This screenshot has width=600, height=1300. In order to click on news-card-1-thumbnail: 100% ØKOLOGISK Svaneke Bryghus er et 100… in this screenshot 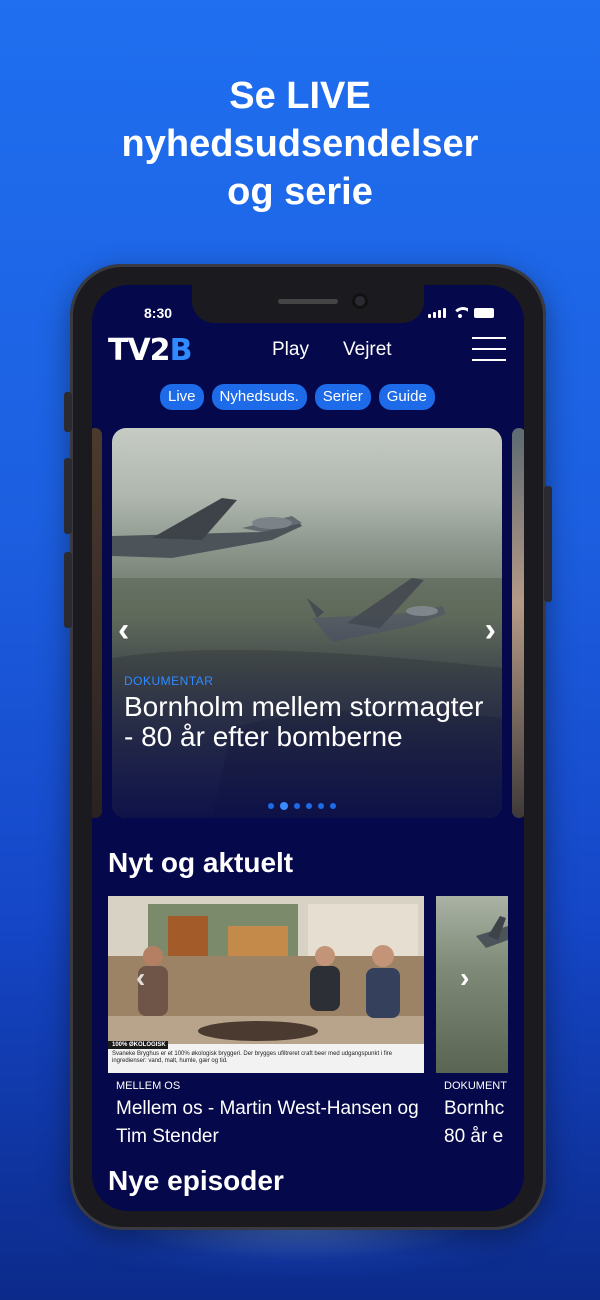, I will do `click(266, 984)`.